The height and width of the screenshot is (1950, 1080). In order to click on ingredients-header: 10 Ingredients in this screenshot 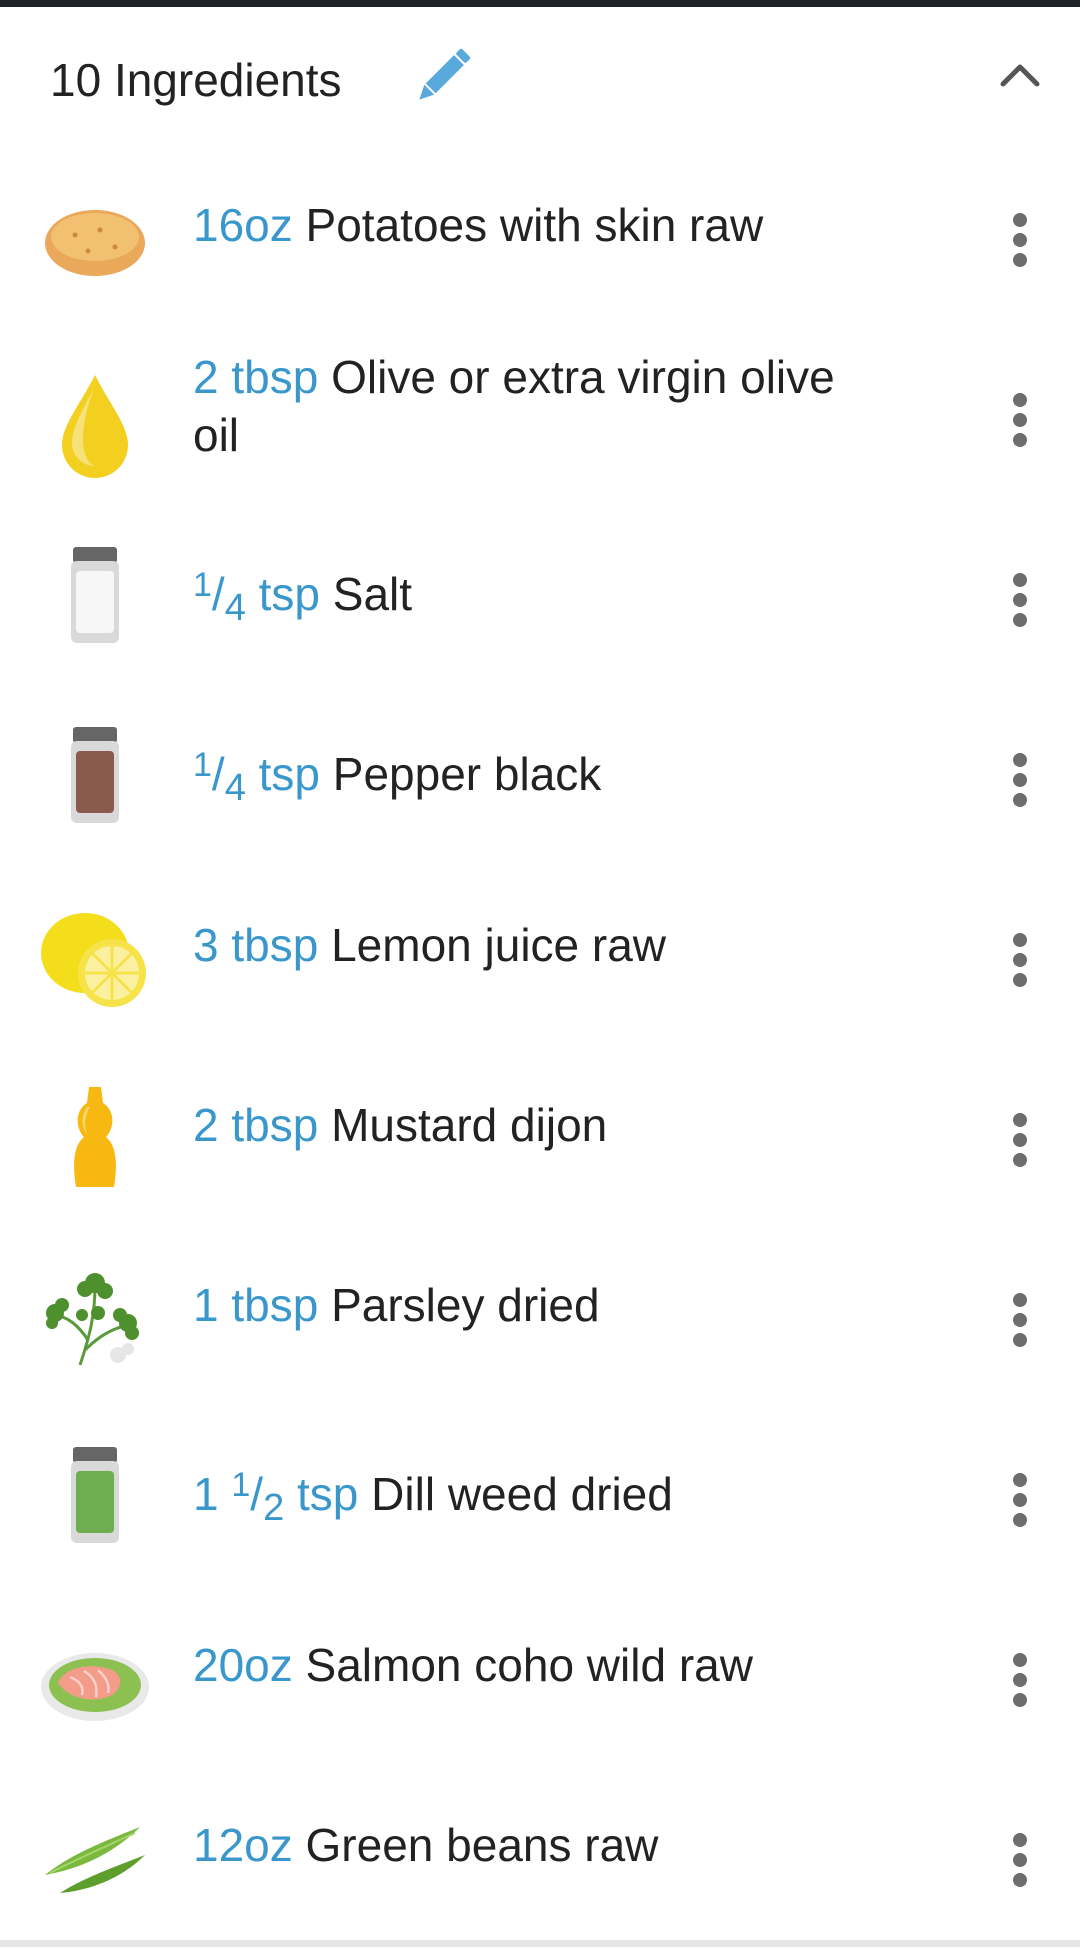, I will do `click(540, 77)`.